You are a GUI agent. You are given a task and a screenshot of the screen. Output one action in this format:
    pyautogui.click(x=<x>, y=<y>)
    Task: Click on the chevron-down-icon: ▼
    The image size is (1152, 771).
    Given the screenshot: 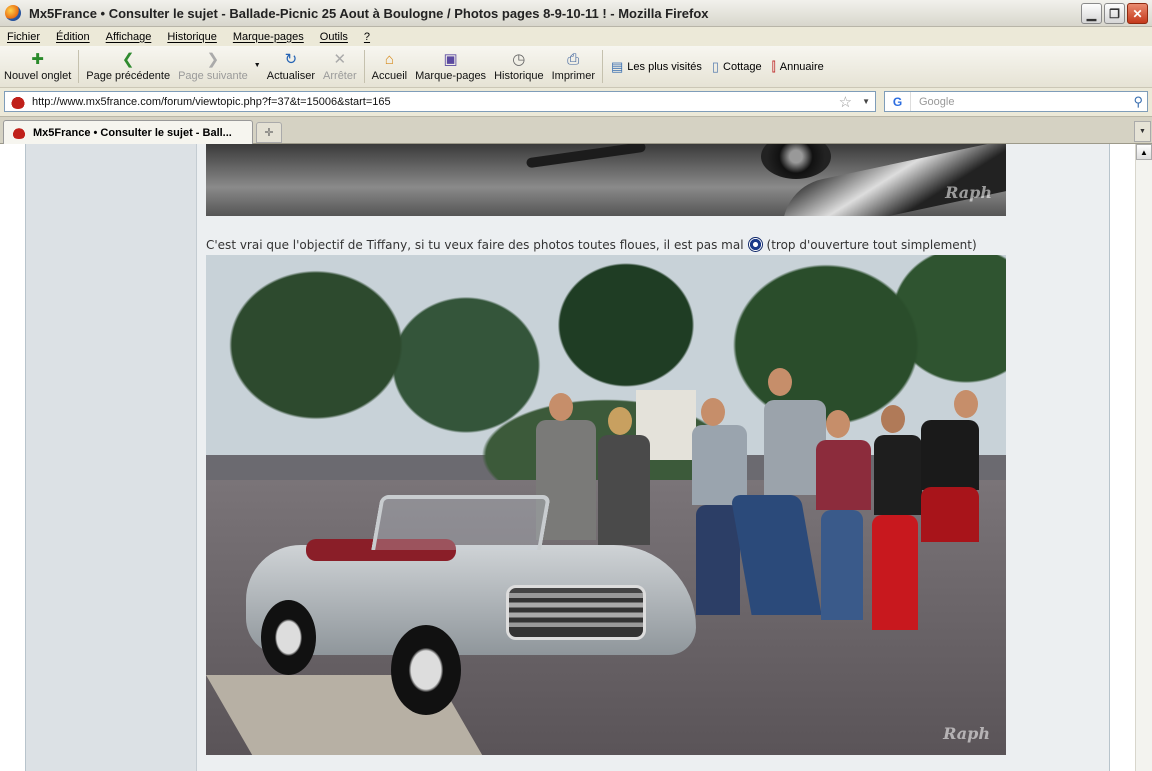 What is the action you would take?
    pyautogui.click(x=257, y=65)
    